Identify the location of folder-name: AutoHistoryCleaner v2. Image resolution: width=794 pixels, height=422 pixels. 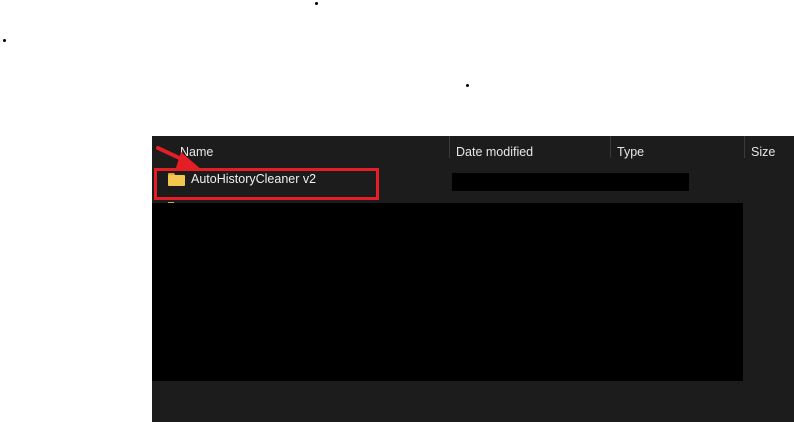
(254, 179).